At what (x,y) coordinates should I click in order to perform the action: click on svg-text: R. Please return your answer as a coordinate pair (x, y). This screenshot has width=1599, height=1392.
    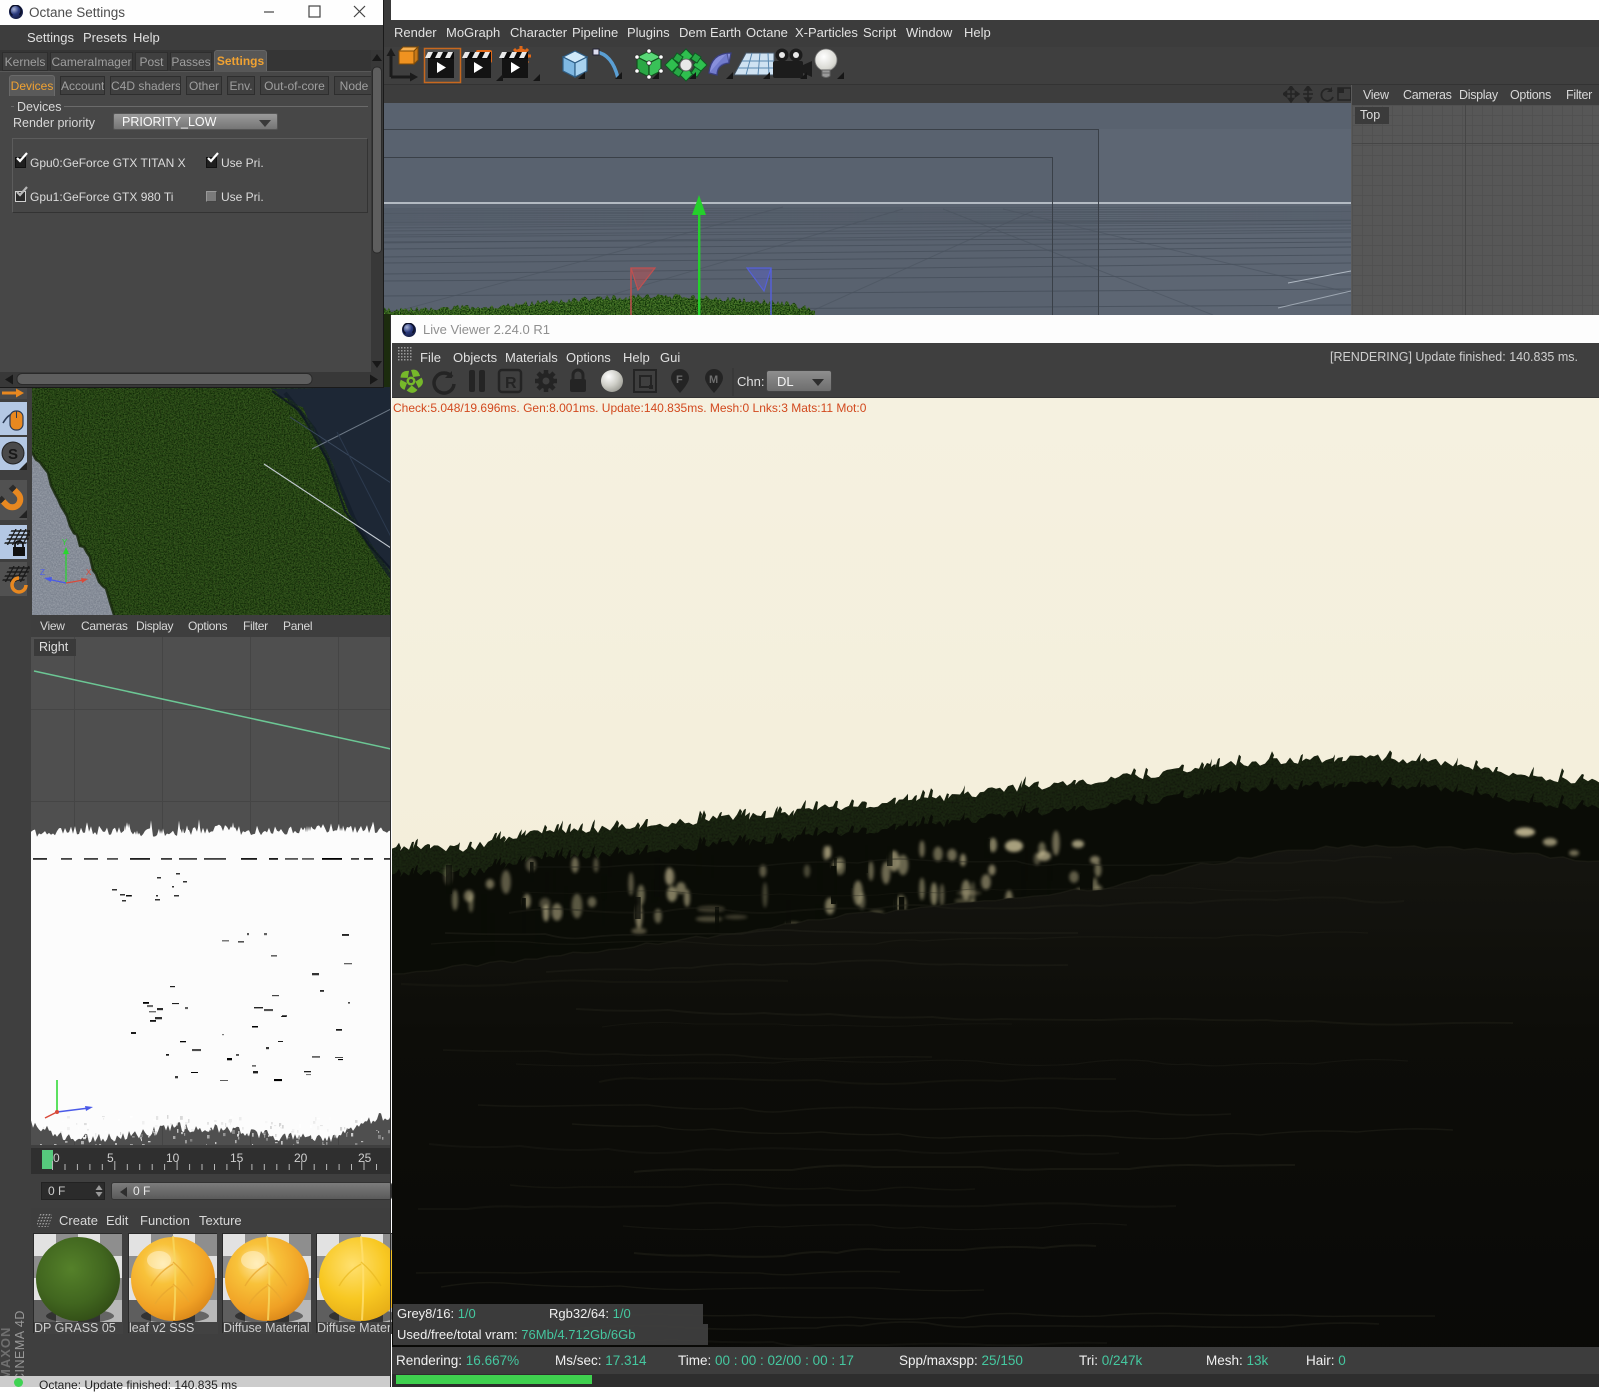
    Looking at the image, I should click on (511, 383).